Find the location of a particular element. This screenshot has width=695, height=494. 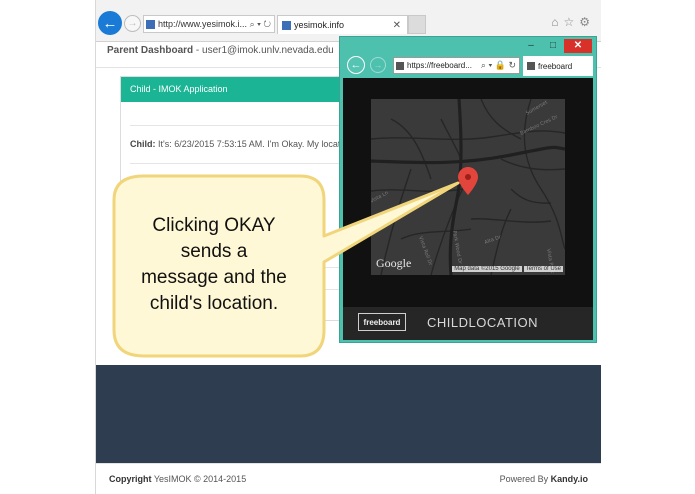

callout-line: message and the is located at coordinates (214, 277).